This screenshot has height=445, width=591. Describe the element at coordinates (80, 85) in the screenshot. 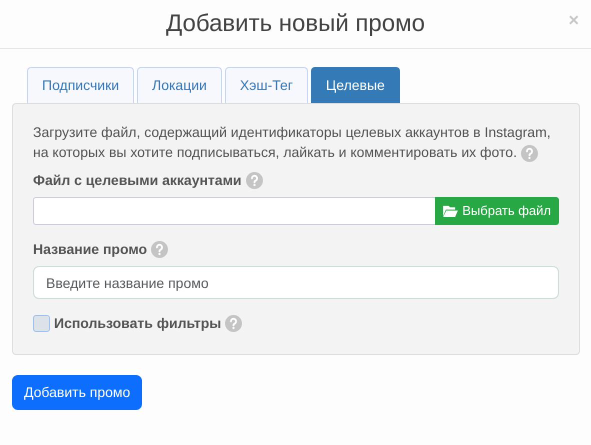

I see `tab: Подписчики` at that location.